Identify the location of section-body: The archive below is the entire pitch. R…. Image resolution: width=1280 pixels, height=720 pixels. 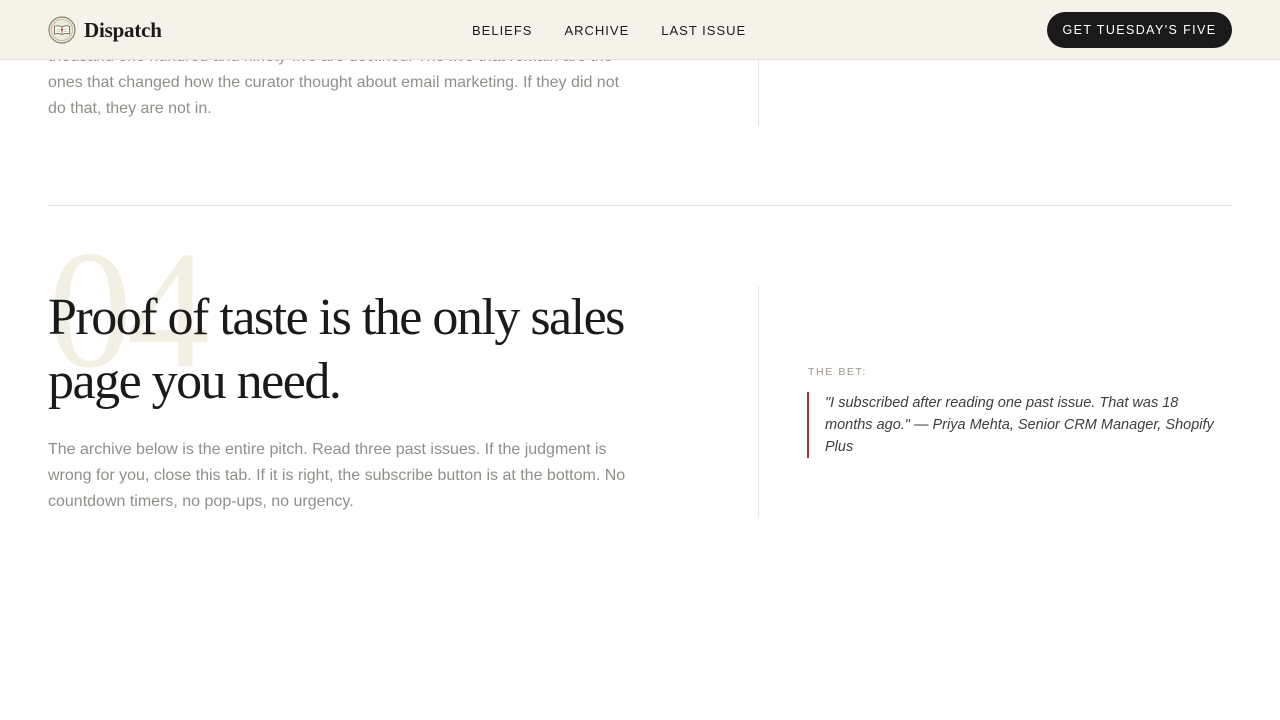
(337, 475).